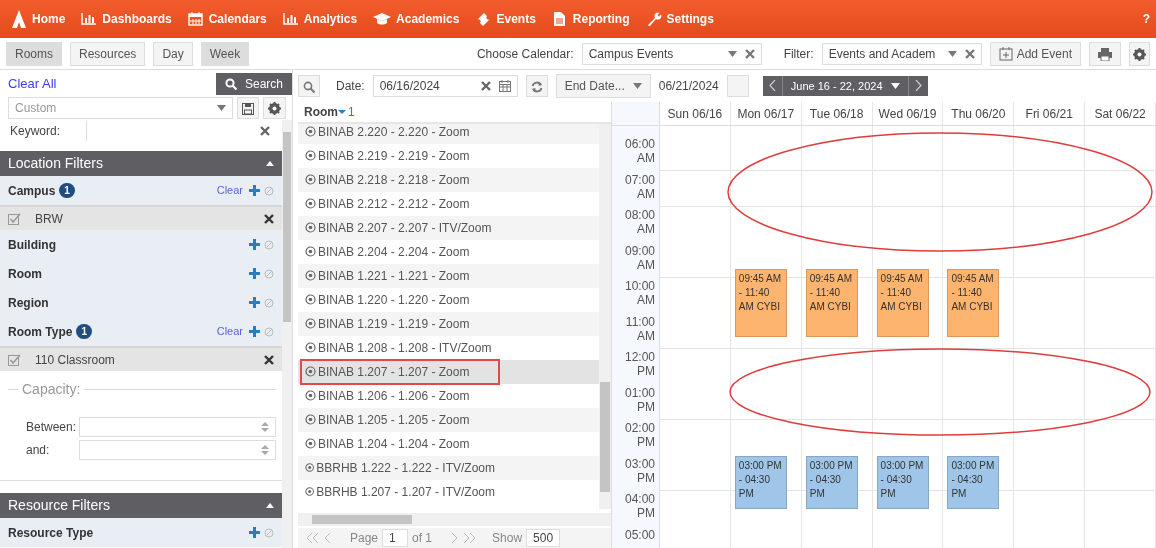  Describe the element at coordinates (394, 324) in the screenshot. I see `room-name: BINAB 1.219 - 1.219 - Zoom` at that location.